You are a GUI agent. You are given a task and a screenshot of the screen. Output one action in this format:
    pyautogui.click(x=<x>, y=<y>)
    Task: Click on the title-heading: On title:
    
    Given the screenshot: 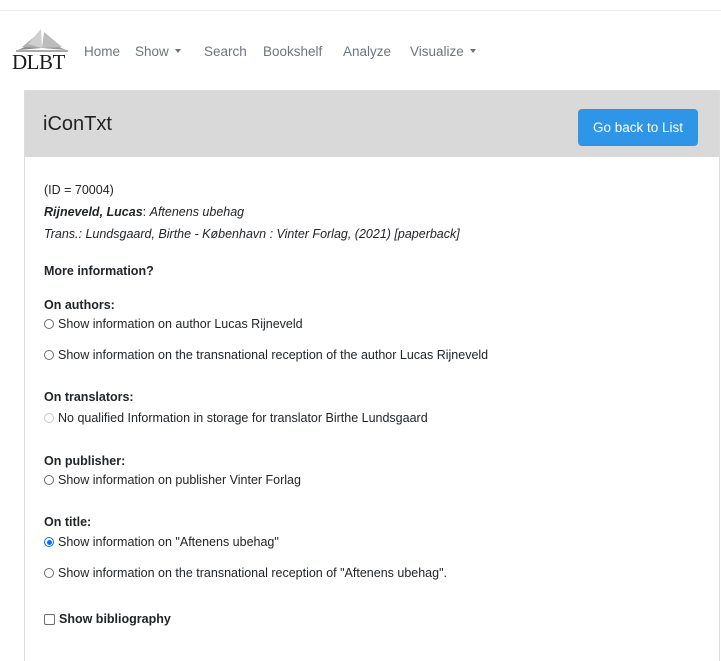 What is the action you would take?
    pyautogui.click(x=68, y=522)
    